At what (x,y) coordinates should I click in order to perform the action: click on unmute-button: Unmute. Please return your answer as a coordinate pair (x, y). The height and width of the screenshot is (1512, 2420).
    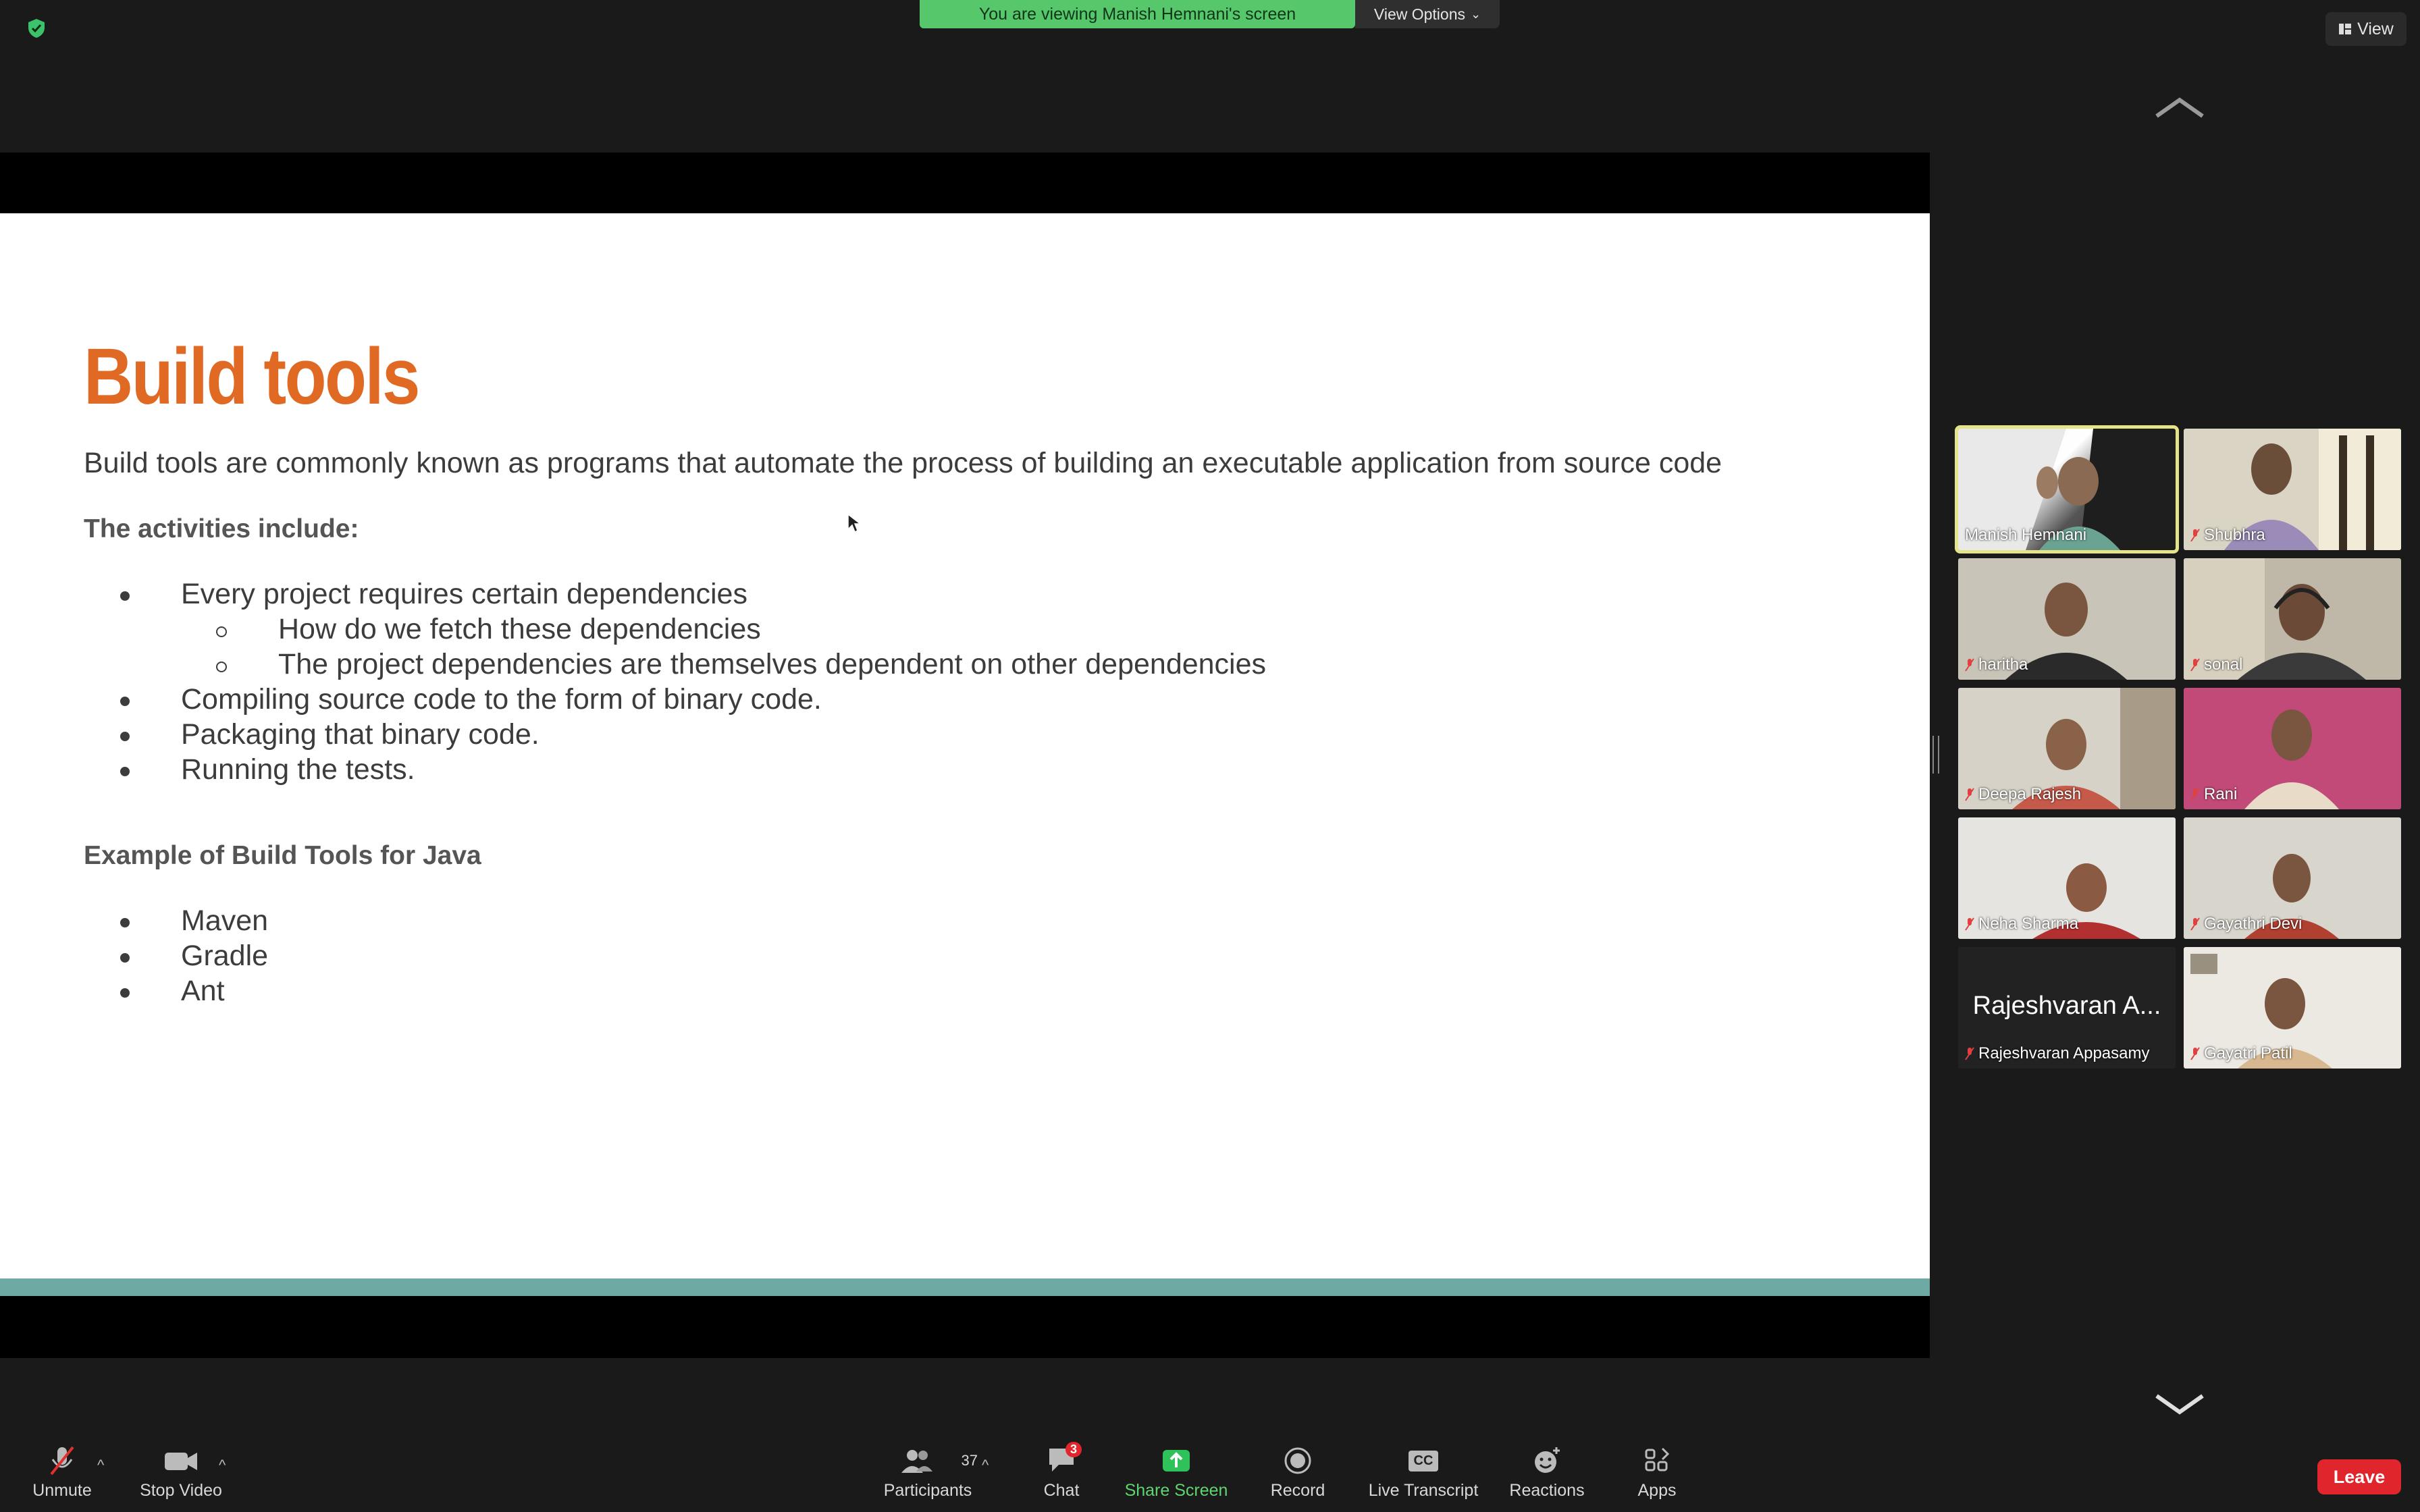
    Looking at the image, I should click on (62, 1472).